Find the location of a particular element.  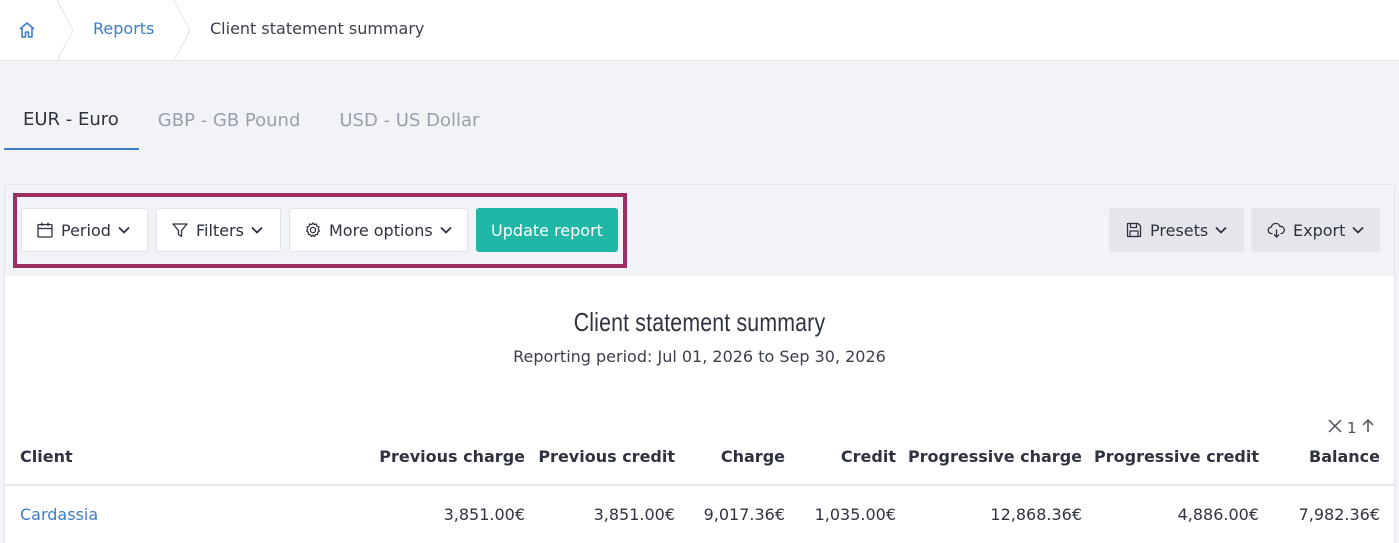

presets-label: Presets is located at coordinates (1179, 230).